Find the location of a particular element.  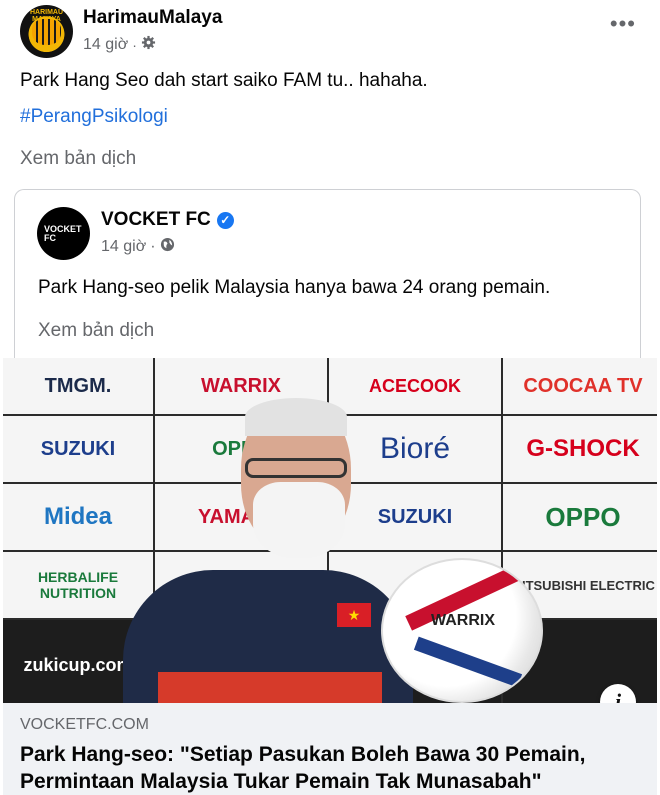

post-meta: 14 giờ · is located at coordinates (119, 45).